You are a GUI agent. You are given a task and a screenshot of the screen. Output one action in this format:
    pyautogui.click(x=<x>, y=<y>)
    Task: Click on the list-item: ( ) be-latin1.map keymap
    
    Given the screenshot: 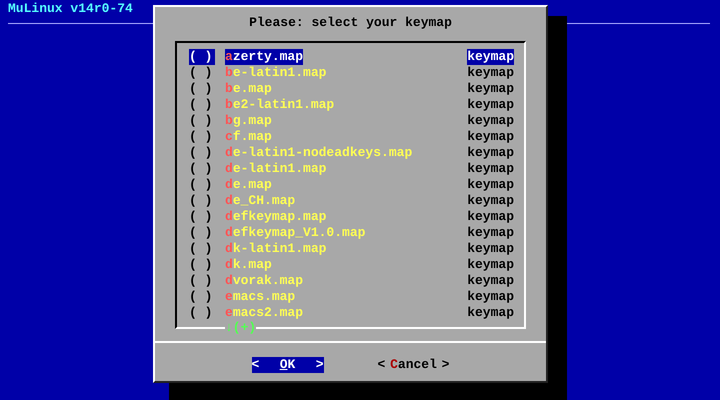 What is the action you would take?
    pyautogui.click(x=351, y=73)
    